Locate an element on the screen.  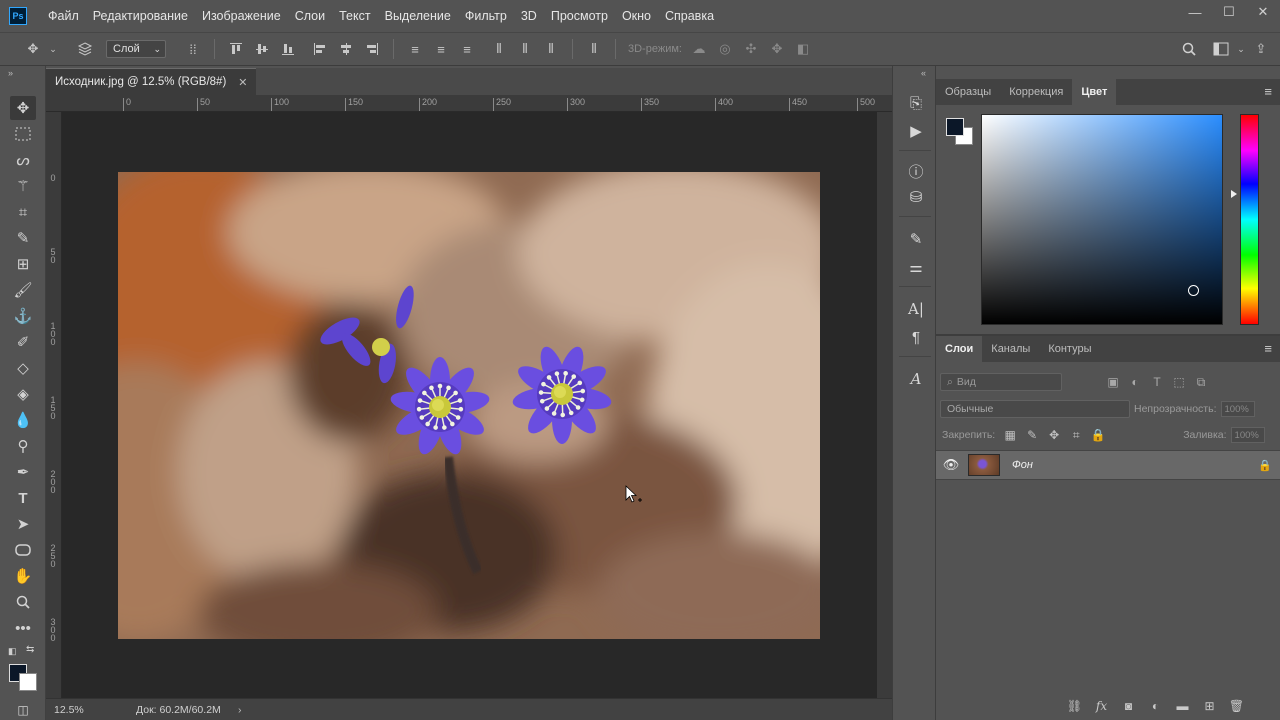
menu-filter: Фильтр is located at coordinates (486, 16).